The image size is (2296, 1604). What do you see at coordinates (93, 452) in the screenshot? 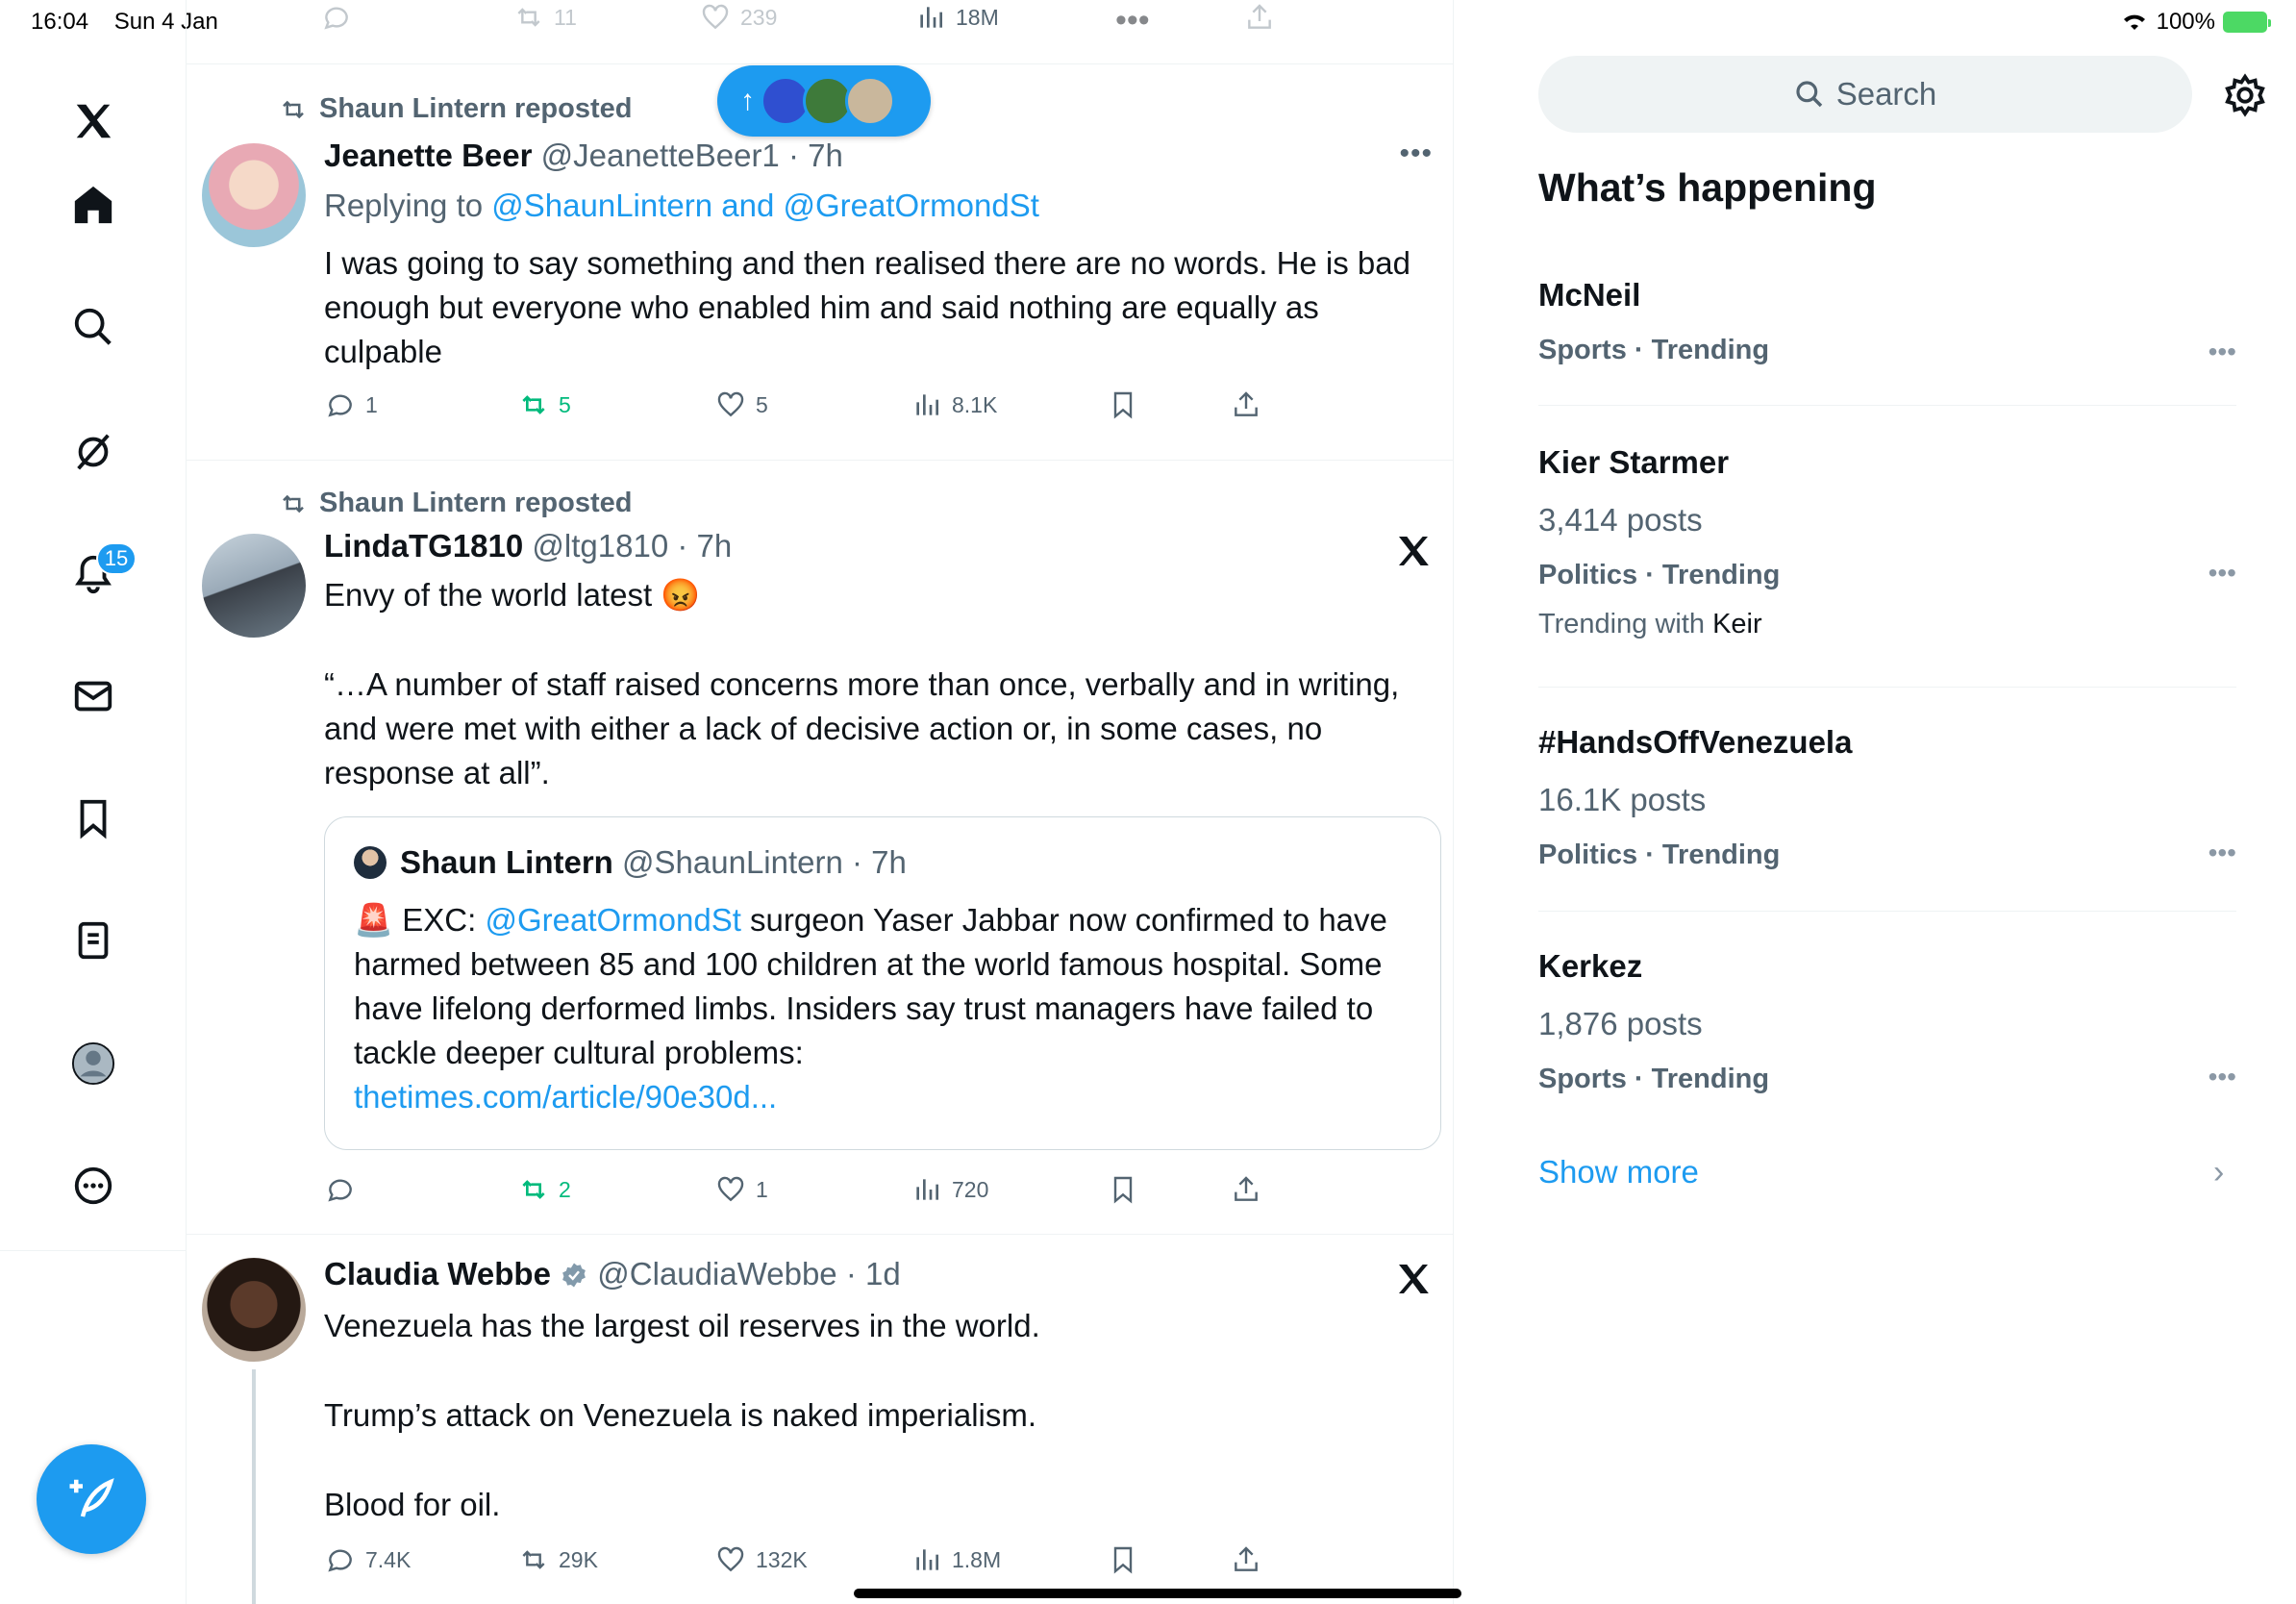
I see `nav-grok` at bounding box center [93, 452].